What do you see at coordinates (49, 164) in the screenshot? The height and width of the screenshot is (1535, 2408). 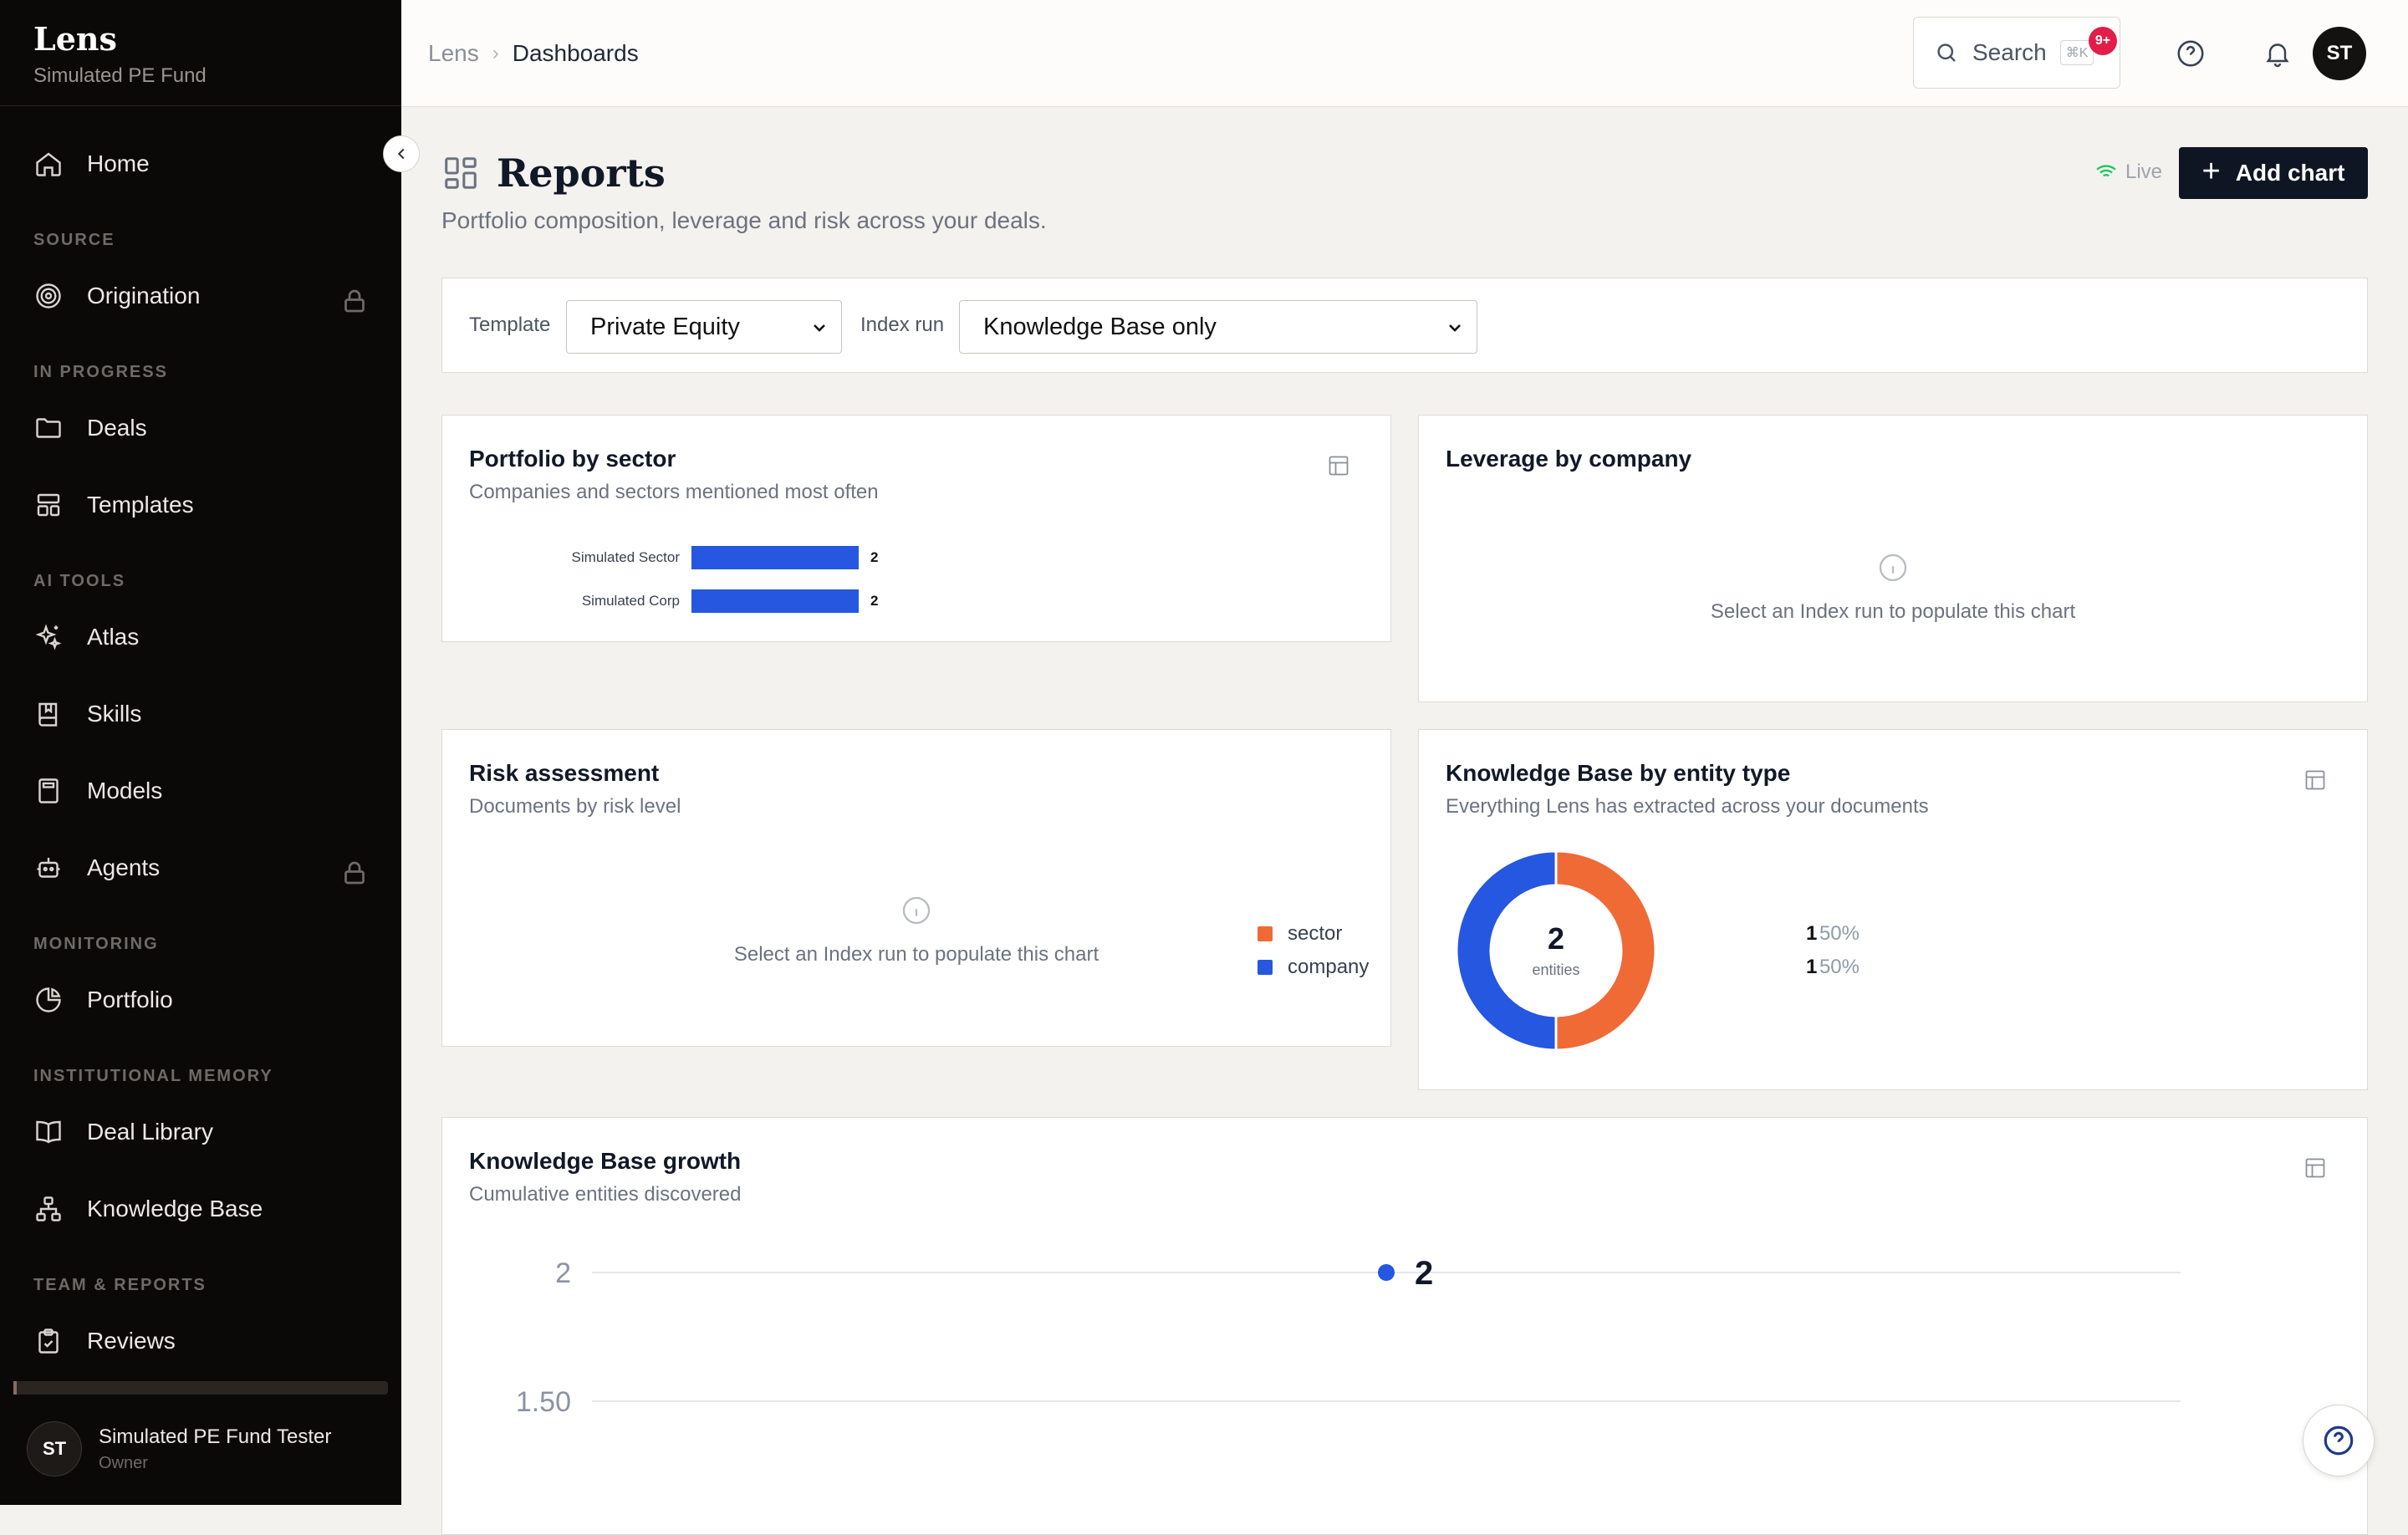 I see `home-icon` at bounding box center [49, 164].